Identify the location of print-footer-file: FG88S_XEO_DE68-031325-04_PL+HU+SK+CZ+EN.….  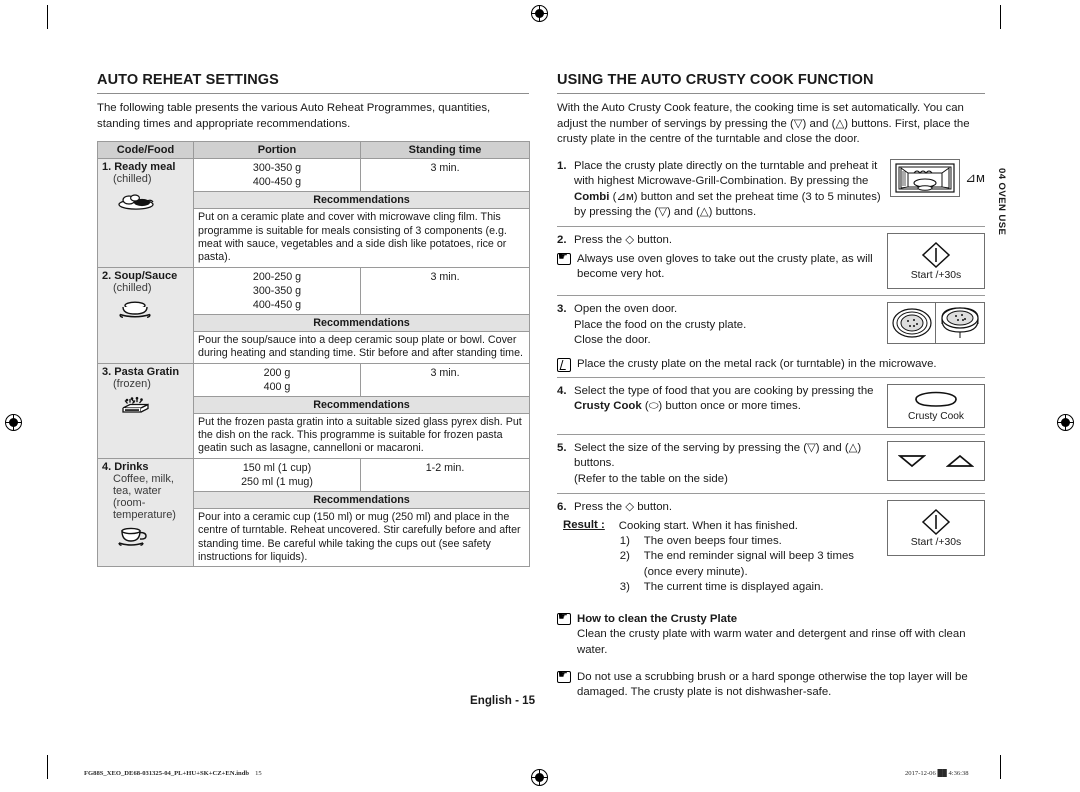
(173, 773).